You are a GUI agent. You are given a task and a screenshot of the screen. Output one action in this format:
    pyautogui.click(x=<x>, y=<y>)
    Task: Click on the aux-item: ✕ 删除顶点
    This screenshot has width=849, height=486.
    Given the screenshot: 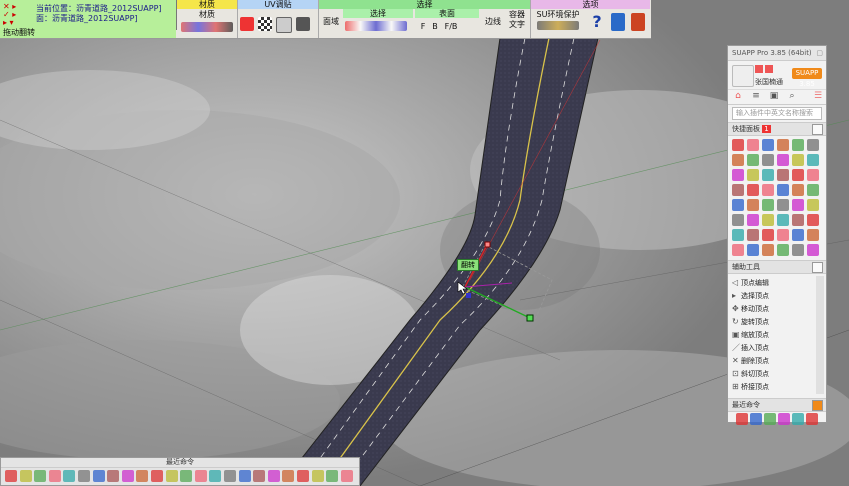 What is the action you would take?
    pyautogui.click(x=750, y=360)
    